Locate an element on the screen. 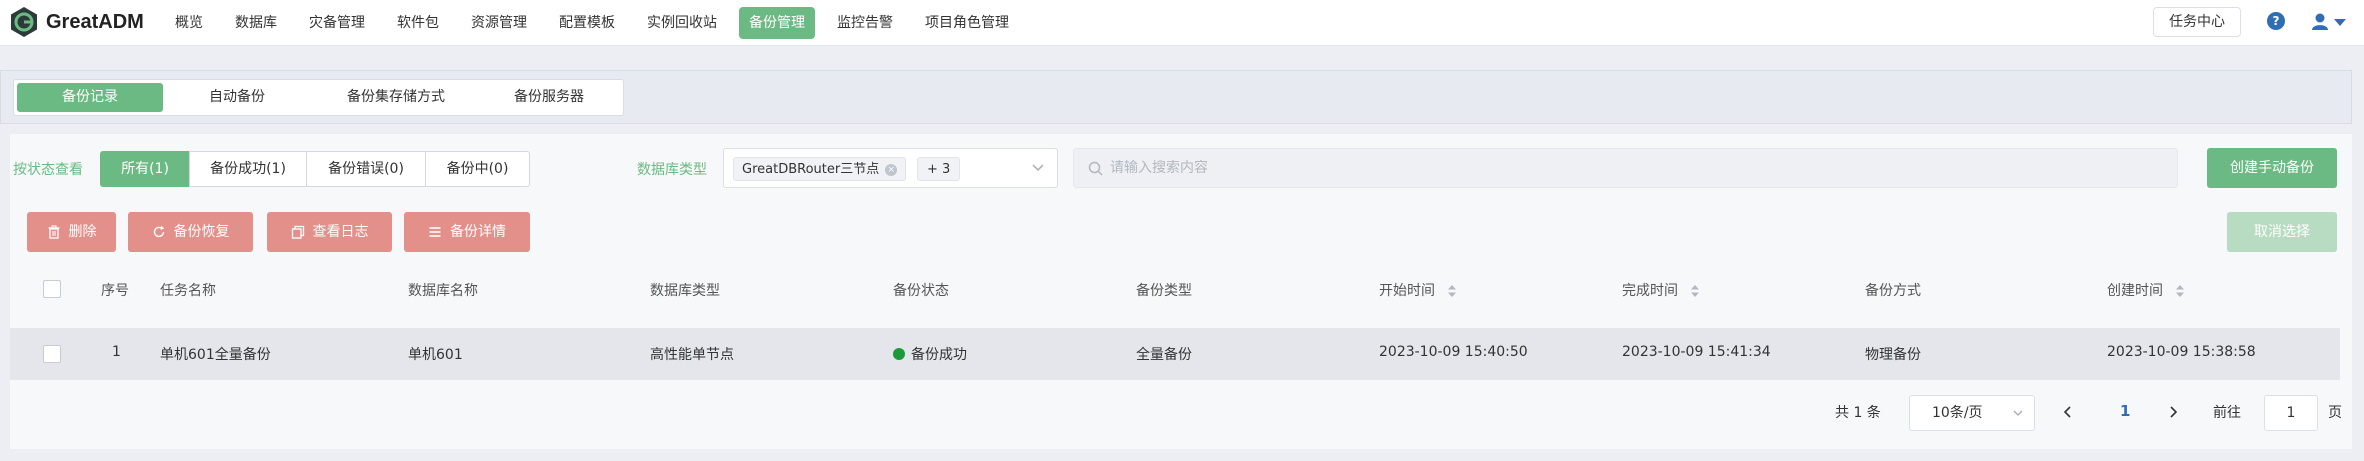 The height and width of the screenshot is (461, 2364). page-size-value: 10条/页 is located at coordinates (1957, 413).